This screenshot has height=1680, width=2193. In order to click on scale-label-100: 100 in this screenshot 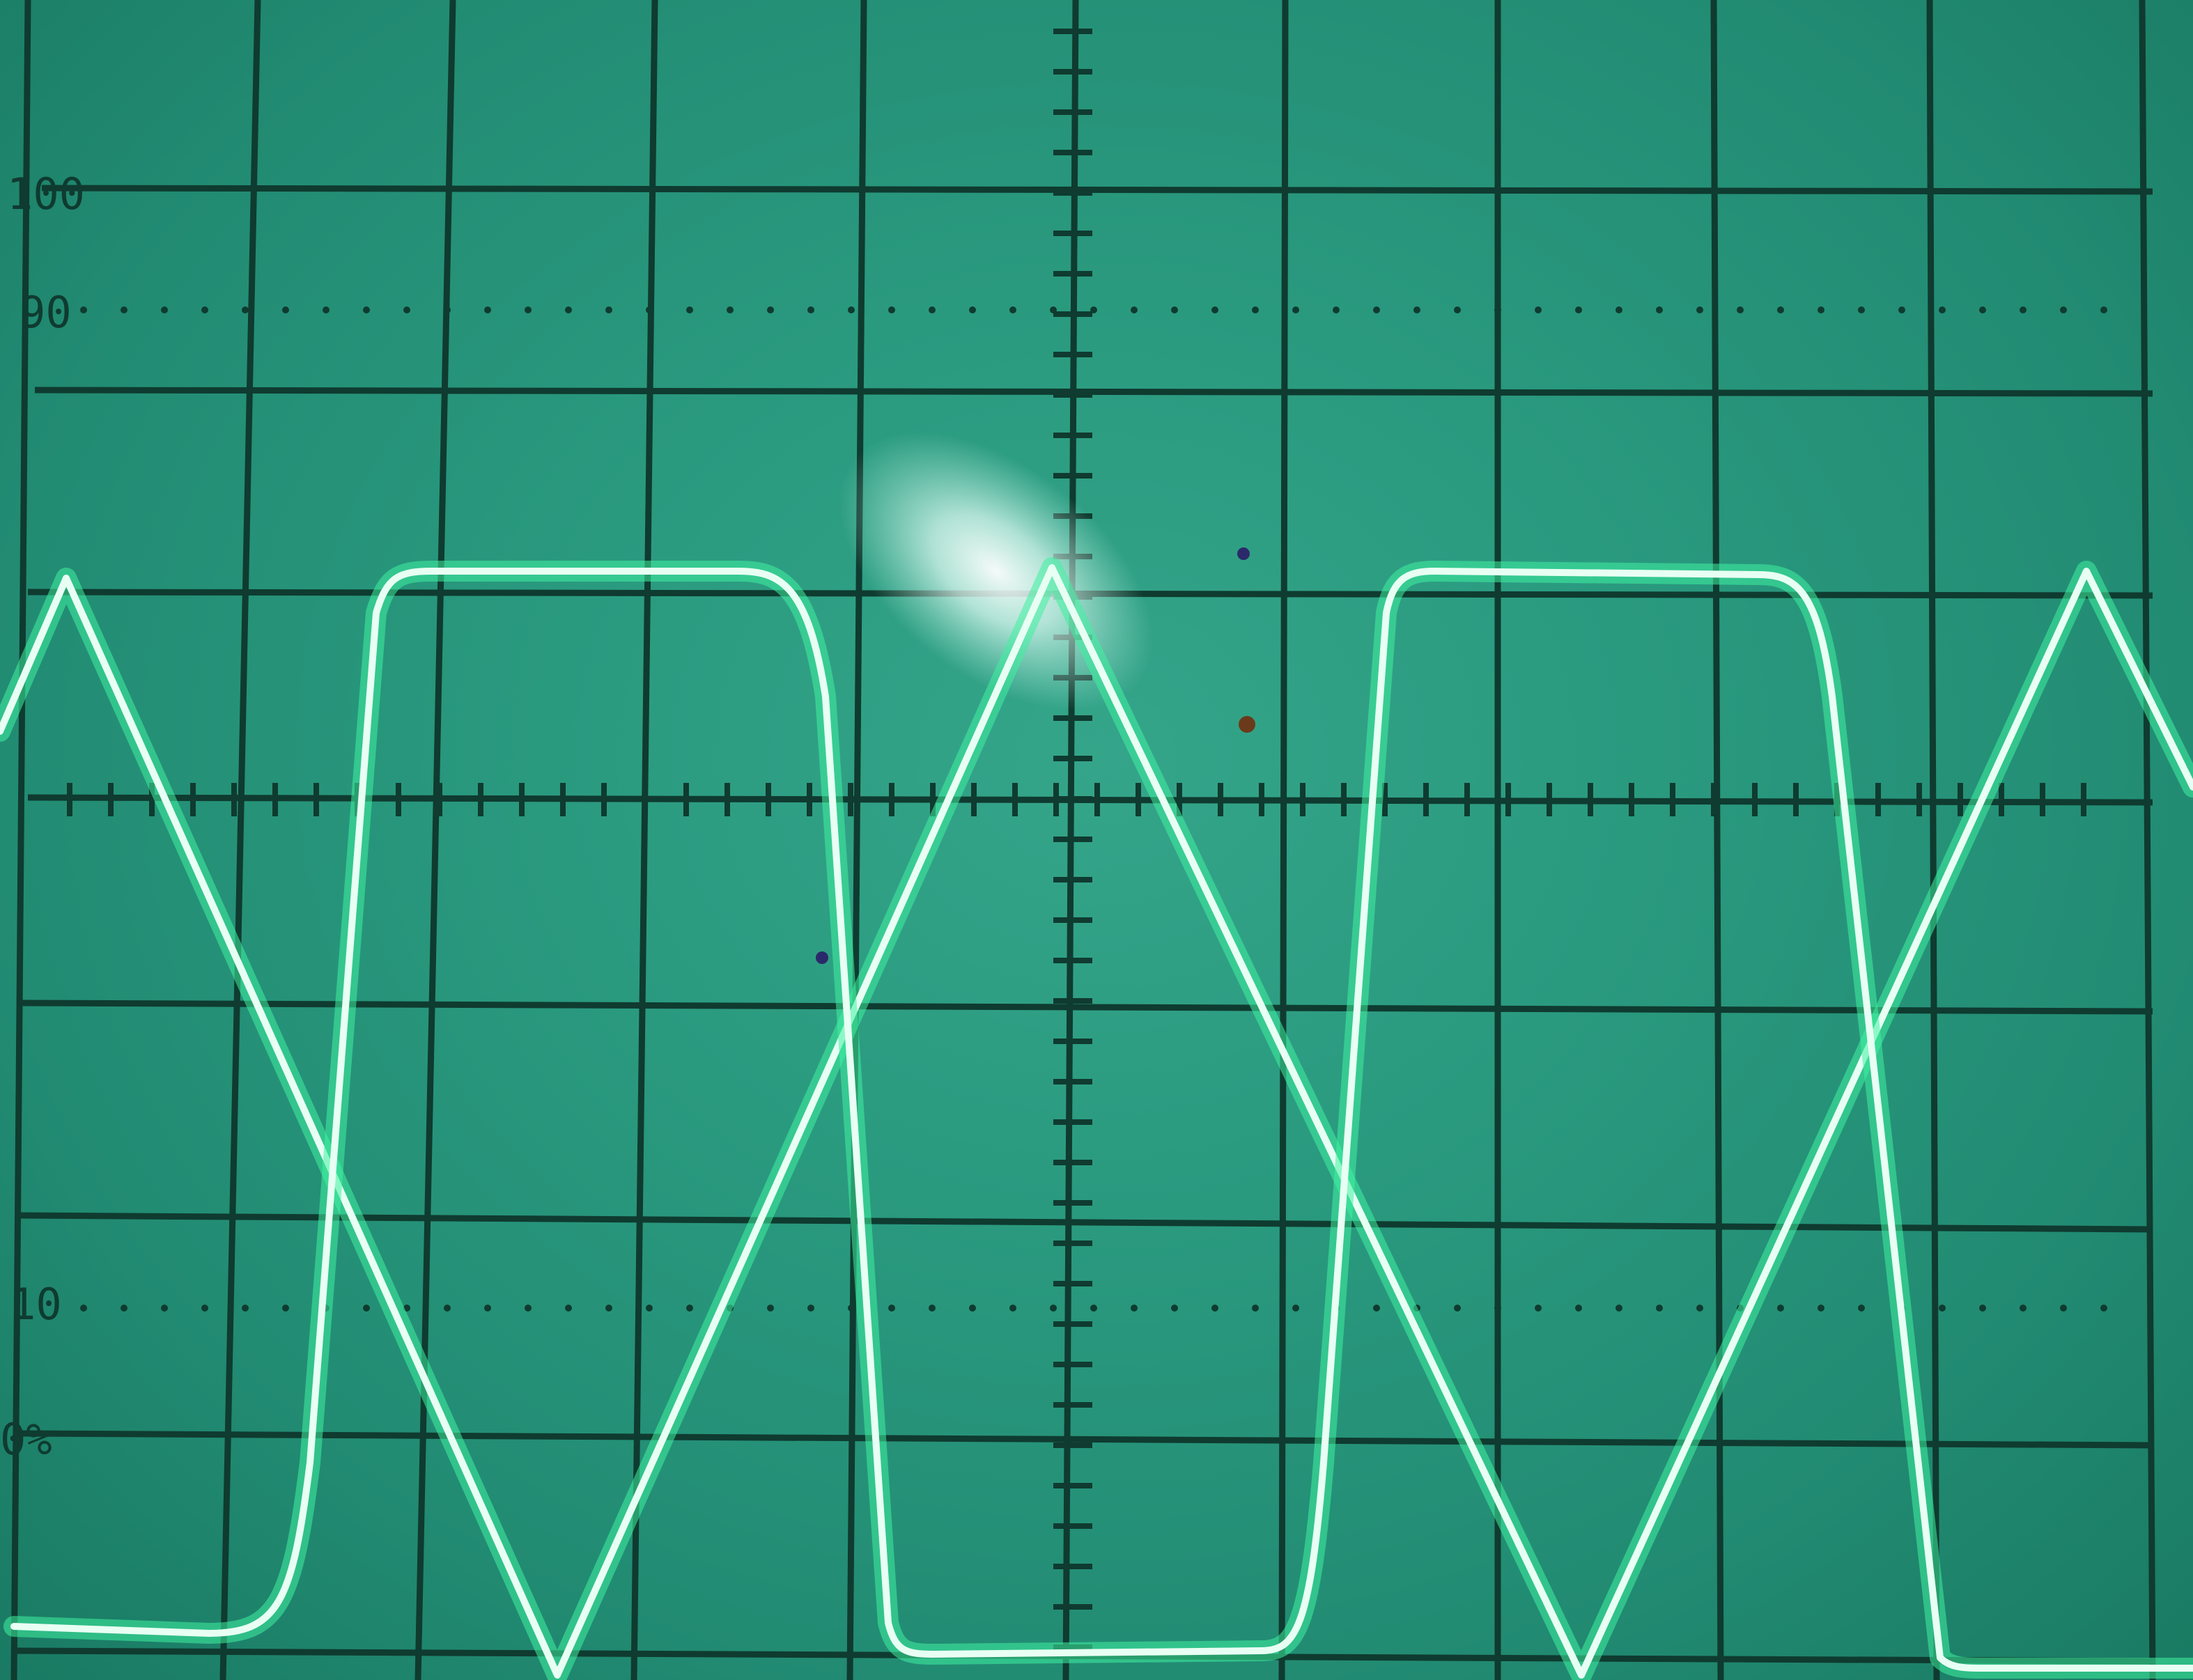, I will do `click(46, 194)`.